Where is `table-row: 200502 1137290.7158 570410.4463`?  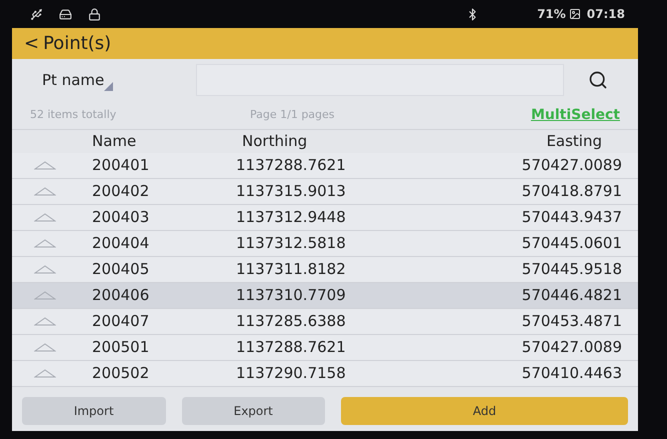 table-row: 200502 1137290.7158 570410.4463 is located at coordinates (325, 374).